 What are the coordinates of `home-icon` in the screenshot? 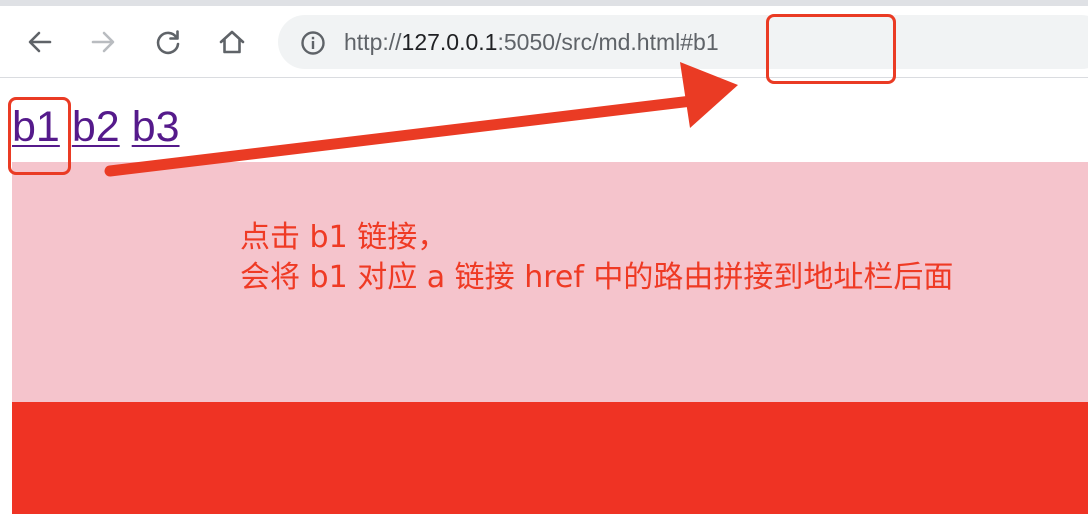 It's located at (232, 42).